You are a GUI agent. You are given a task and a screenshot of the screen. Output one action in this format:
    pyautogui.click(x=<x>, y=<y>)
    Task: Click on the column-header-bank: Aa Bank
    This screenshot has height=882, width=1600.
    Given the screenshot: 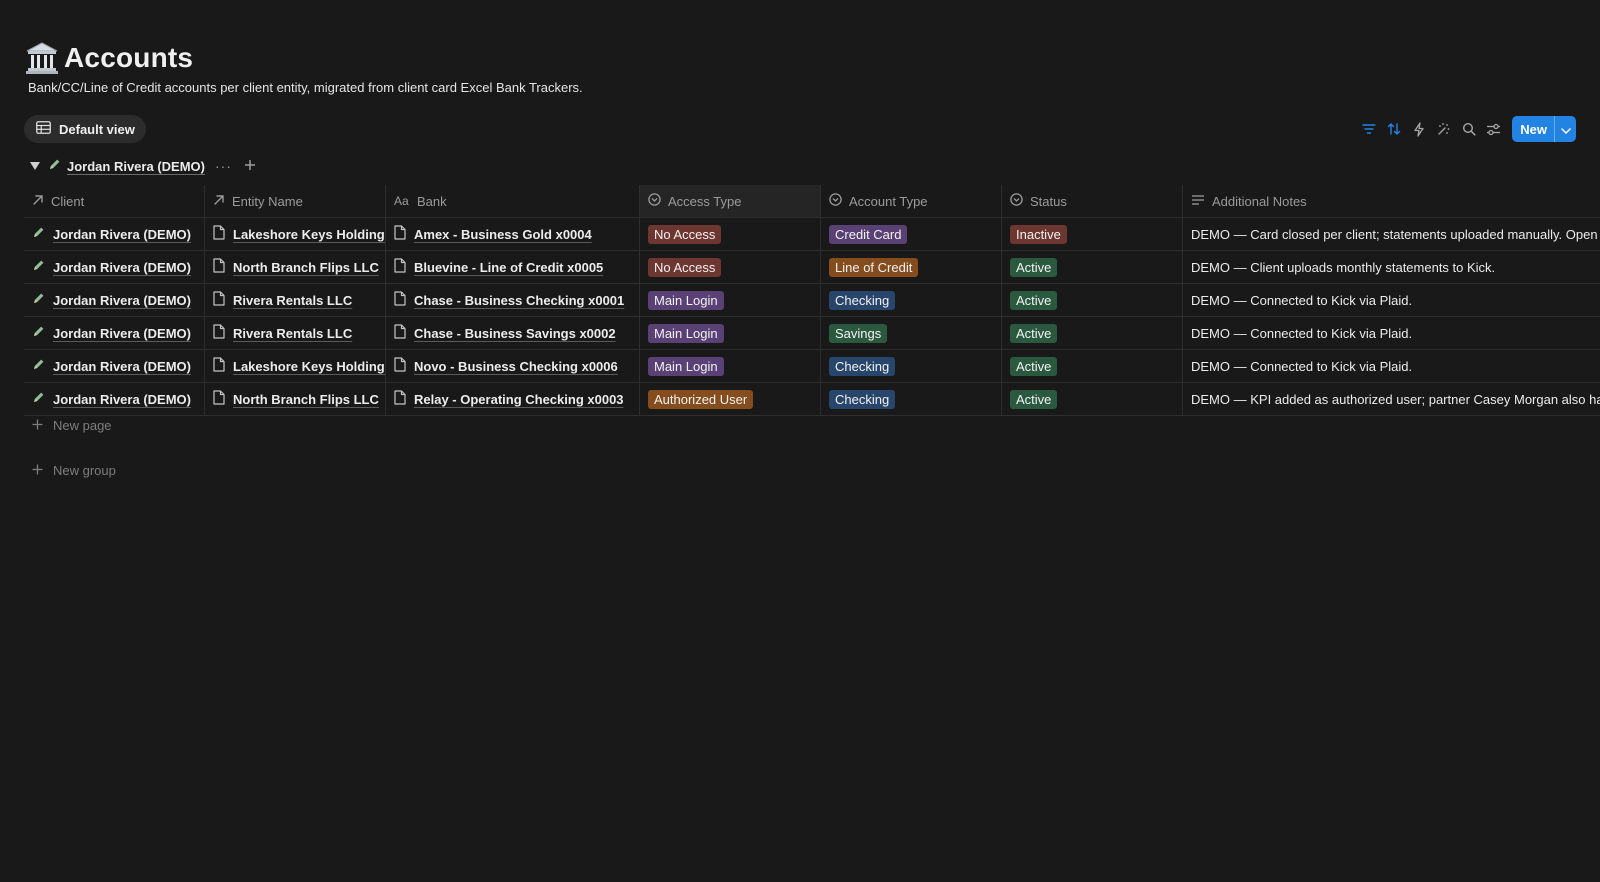 What is the action you would take?
    pyautogui.click(x=513, y=201)
    